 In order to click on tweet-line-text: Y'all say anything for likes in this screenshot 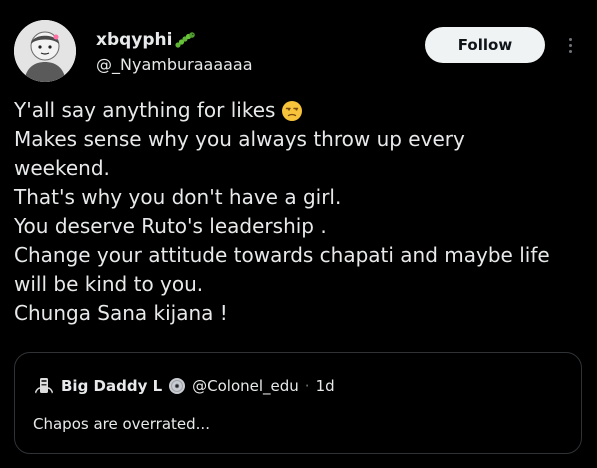, I will do `click(145, 110)`.